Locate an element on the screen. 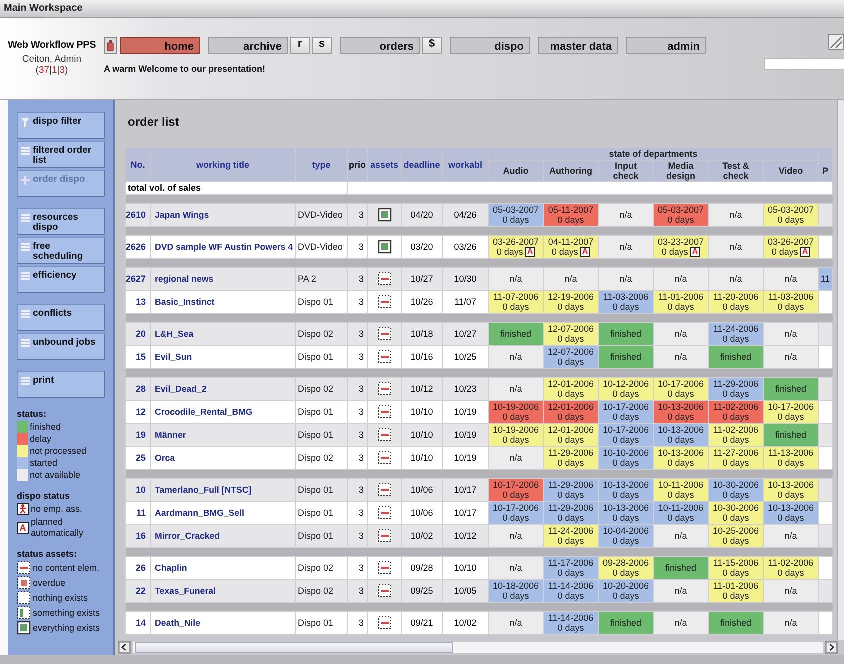 The image size is (844, 664). sidebar-button: print is located at coordinates (61, 384).